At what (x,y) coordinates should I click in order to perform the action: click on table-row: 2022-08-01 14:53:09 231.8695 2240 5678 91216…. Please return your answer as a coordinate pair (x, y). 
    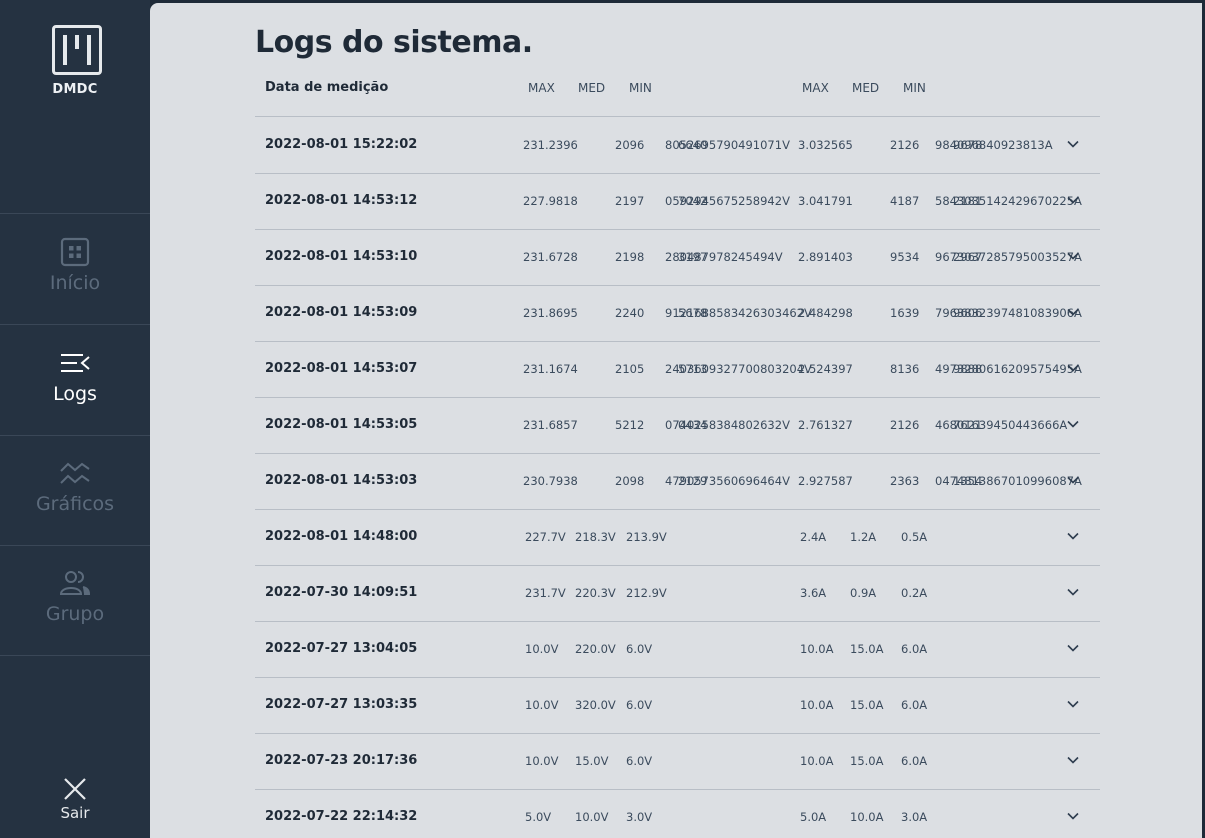
    Looking at the image, I should click on (677, 313).